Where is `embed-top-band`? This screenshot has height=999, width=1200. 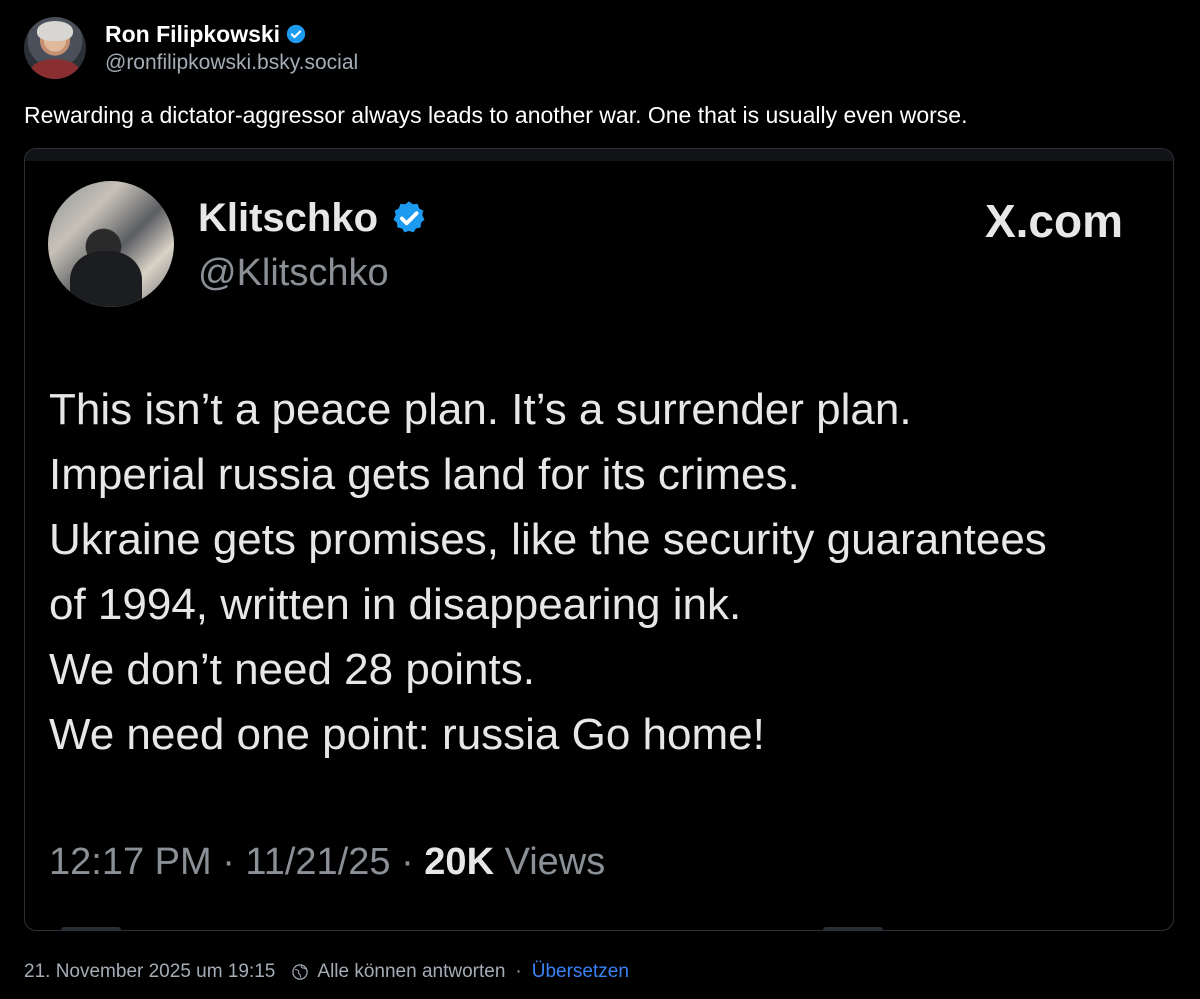
embed-top-band is located at coordinates (599, 155).